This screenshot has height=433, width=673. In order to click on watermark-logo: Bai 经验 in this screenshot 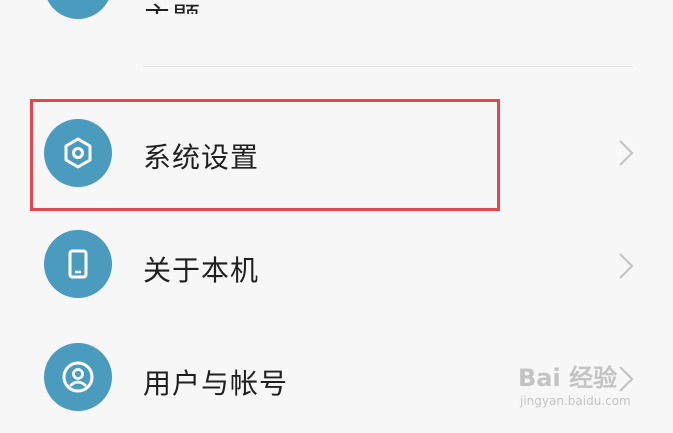, I will do `click(568, 378)`.